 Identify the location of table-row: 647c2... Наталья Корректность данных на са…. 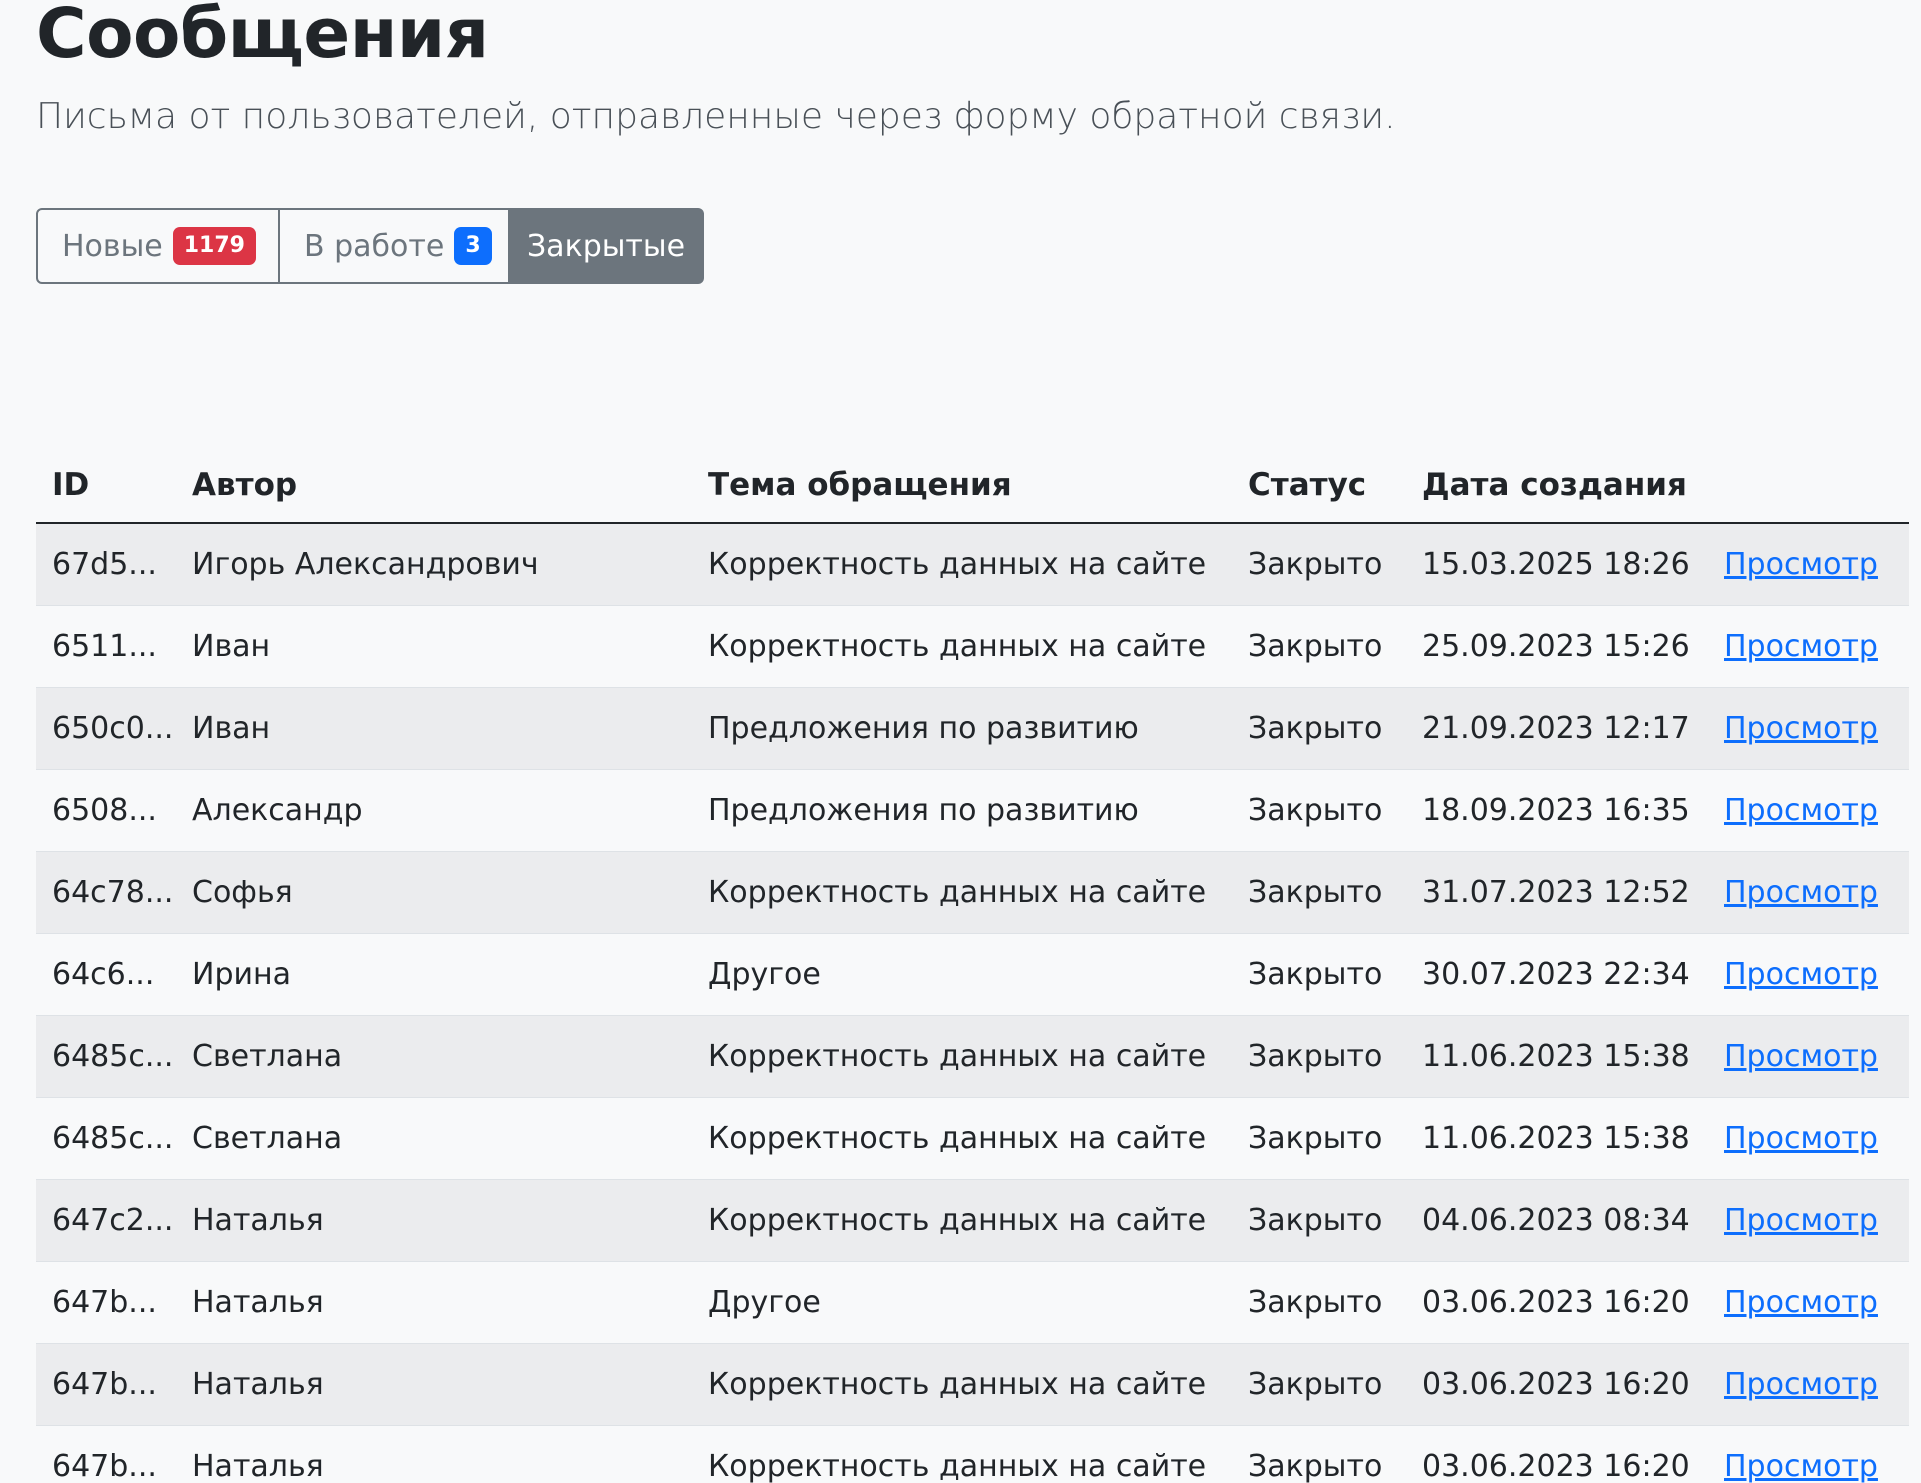
(972, 1220).